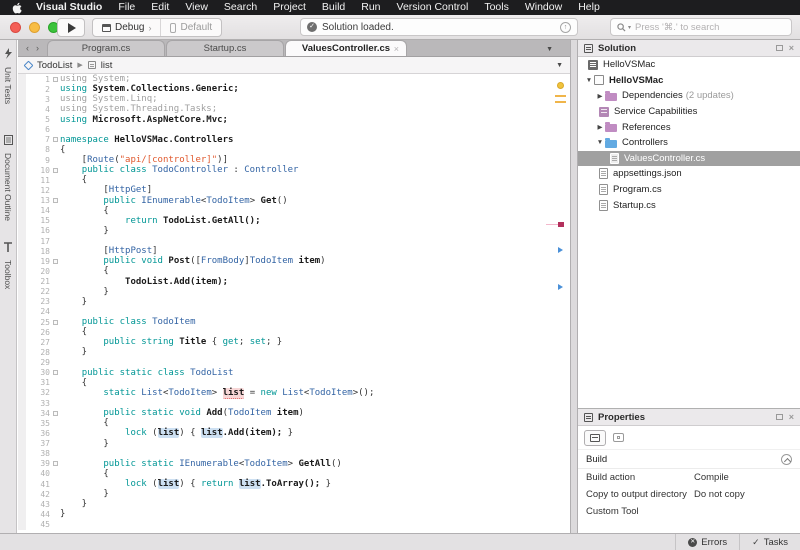 The image size is (800, 550). I want to click on menu-help: Help, so click(589, 7).